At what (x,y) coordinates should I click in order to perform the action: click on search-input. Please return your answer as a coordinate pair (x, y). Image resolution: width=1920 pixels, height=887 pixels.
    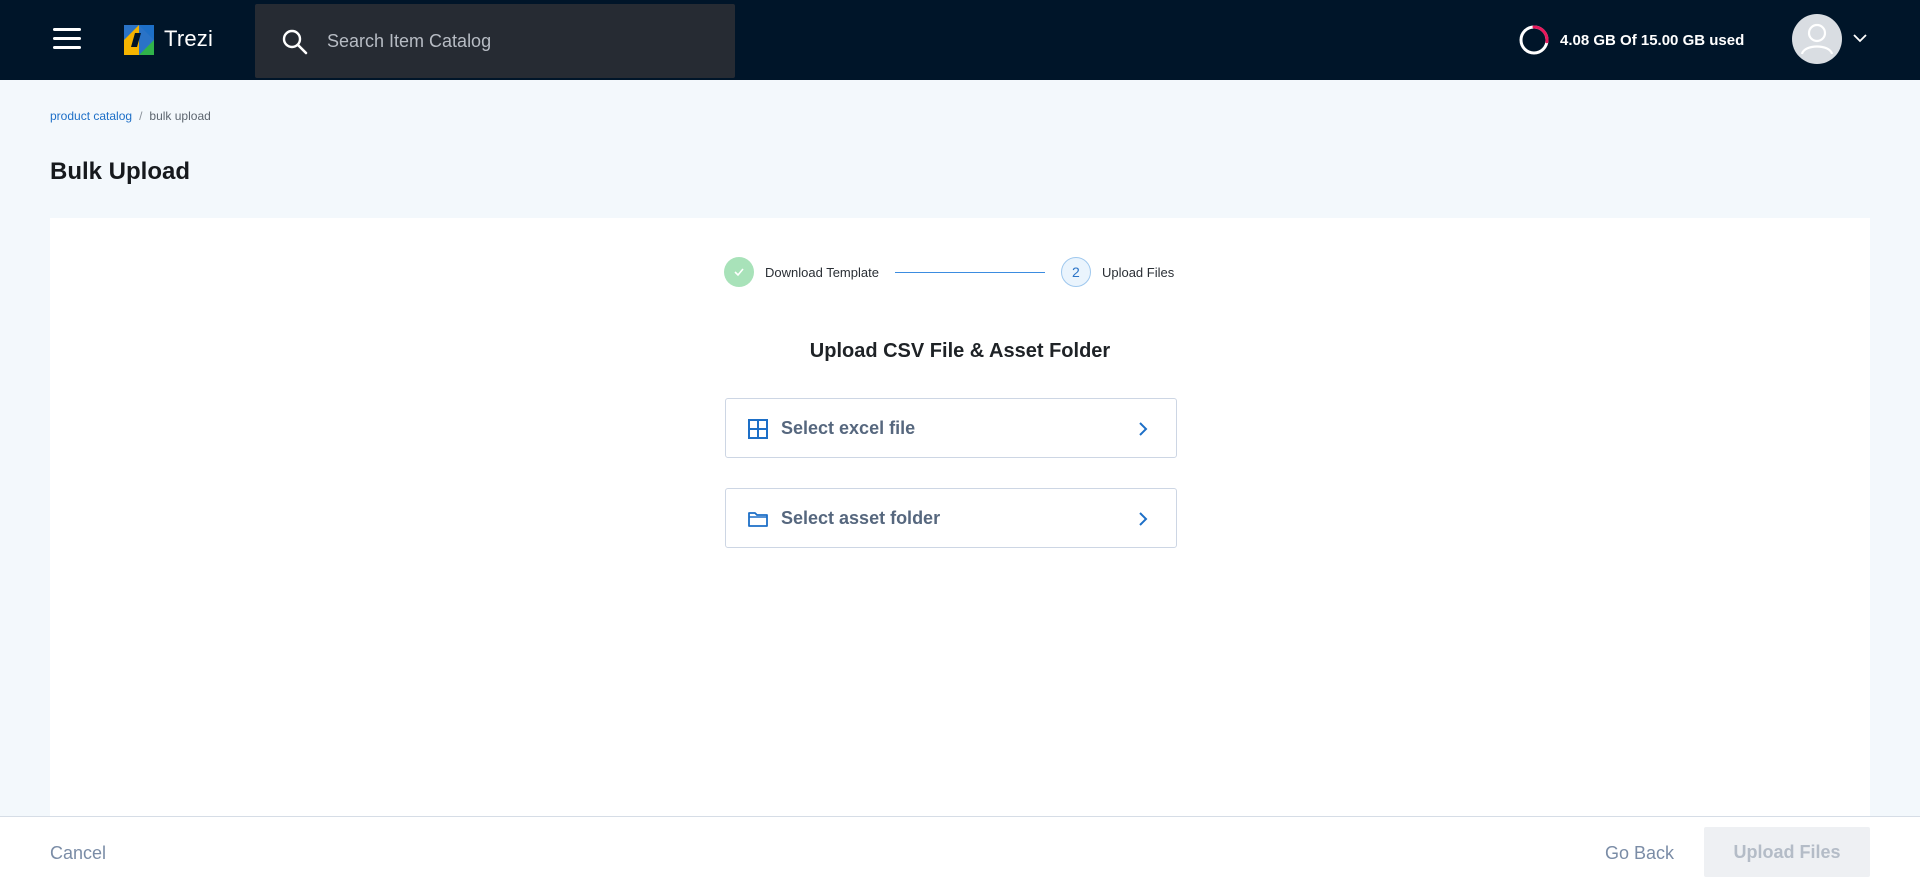
    Looking at the image, I should click on (522, 41).